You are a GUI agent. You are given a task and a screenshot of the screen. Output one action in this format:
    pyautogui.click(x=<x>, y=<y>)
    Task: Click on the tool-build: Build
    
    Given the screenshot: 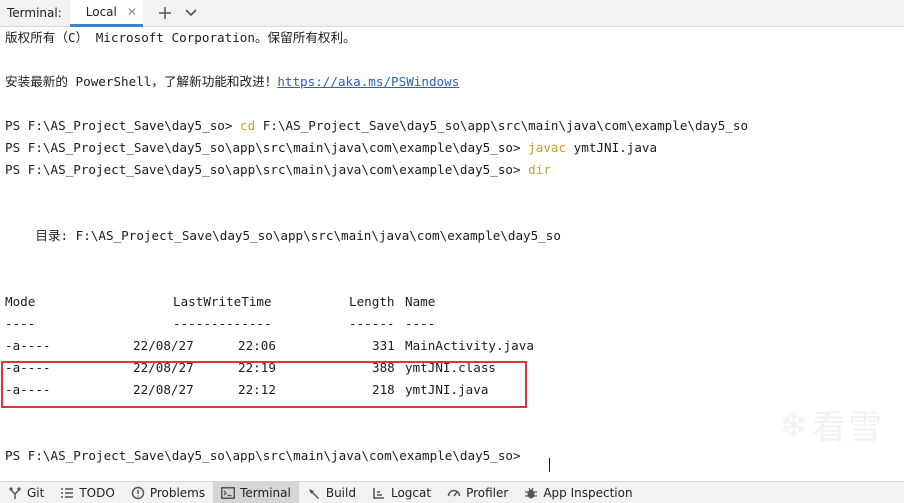 What is the action you would take?
    pyautogui.click(x=331, y=492)
    